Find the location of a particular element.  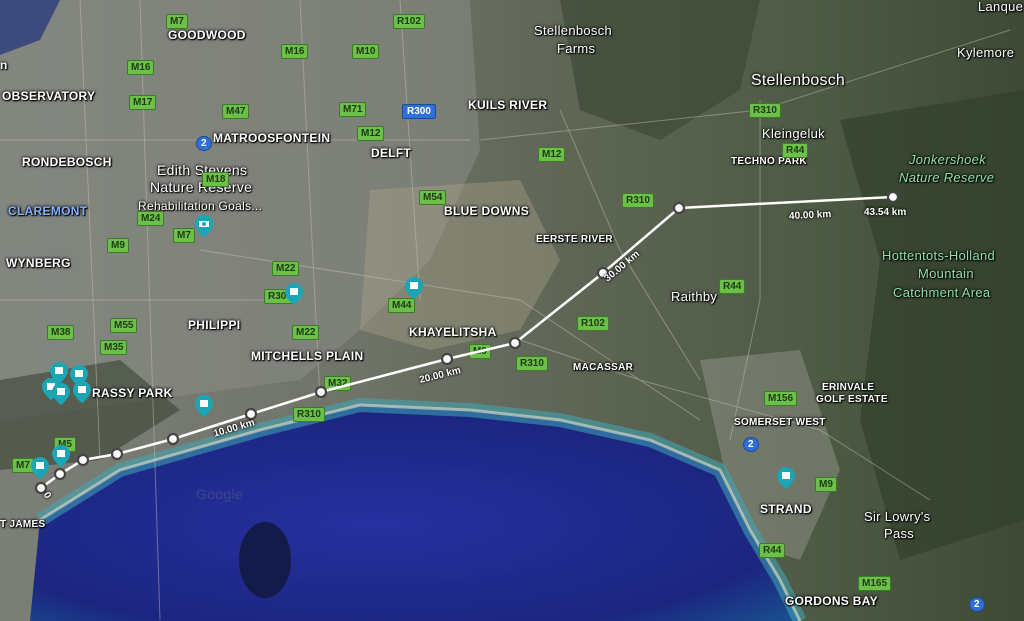

measure-endpoint is located at coordinates (893, 197).